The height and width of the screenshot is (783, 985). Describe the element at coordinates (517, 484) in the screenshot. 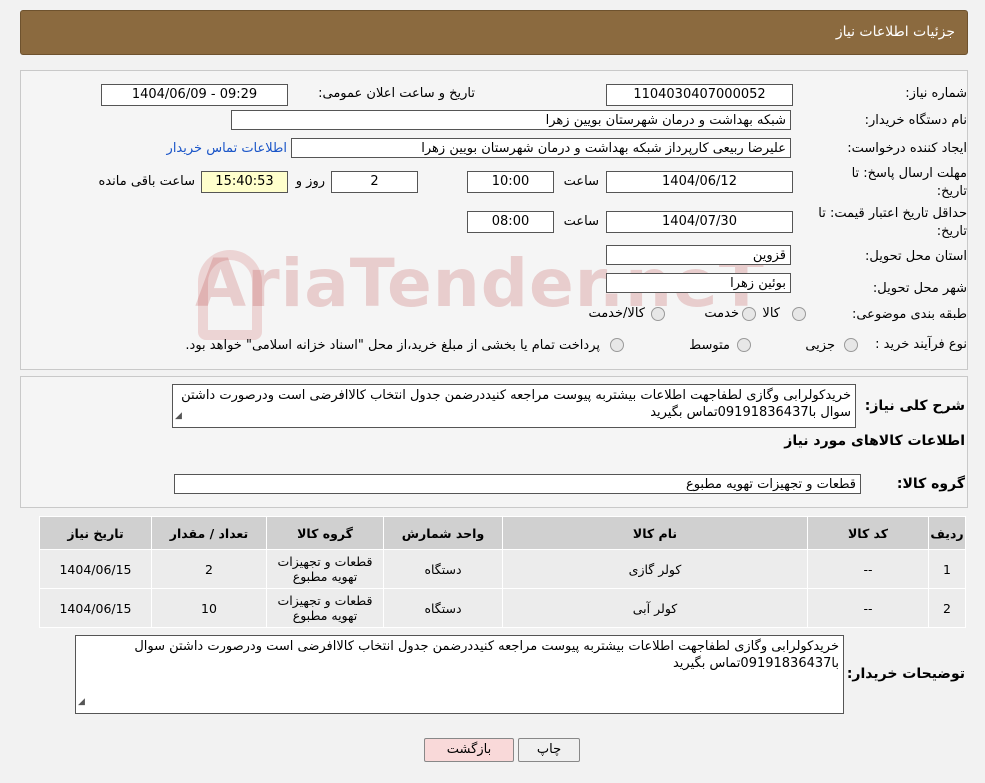

I see `goods-group-field: قطعات و تجهیزات تهویه مطبوع` at that location.